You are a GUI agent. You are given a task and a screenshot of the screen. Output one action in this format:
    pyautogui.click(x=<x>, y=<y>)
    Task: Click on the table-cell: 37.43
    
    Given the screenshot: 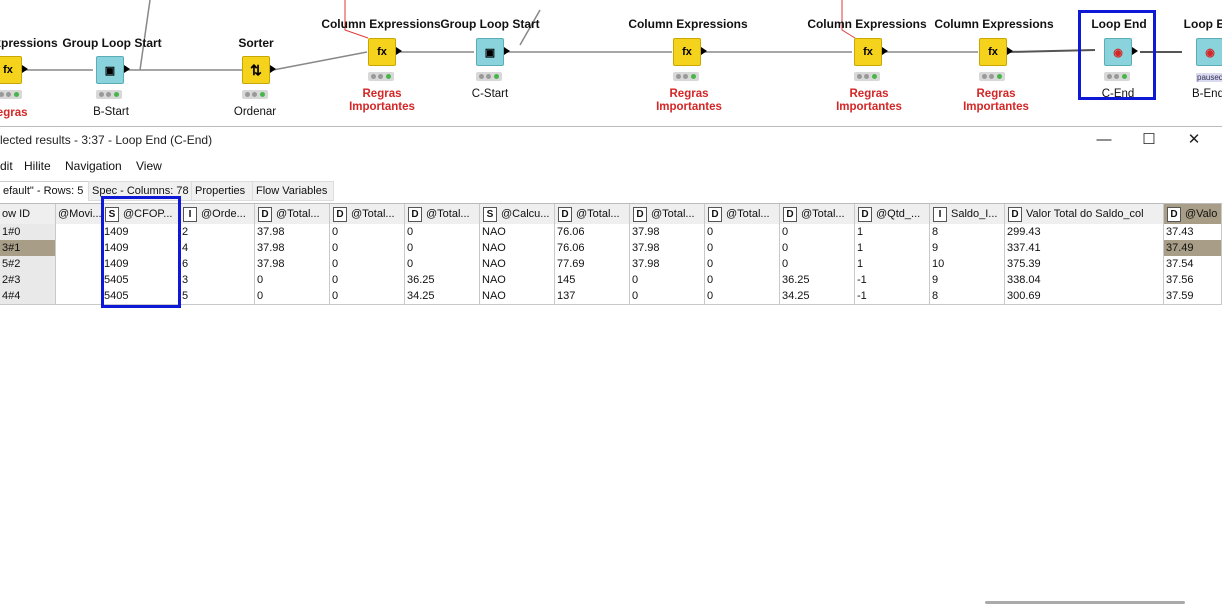 What is the action you would take?
    pyautogui.click(x=1193, y=232)
    